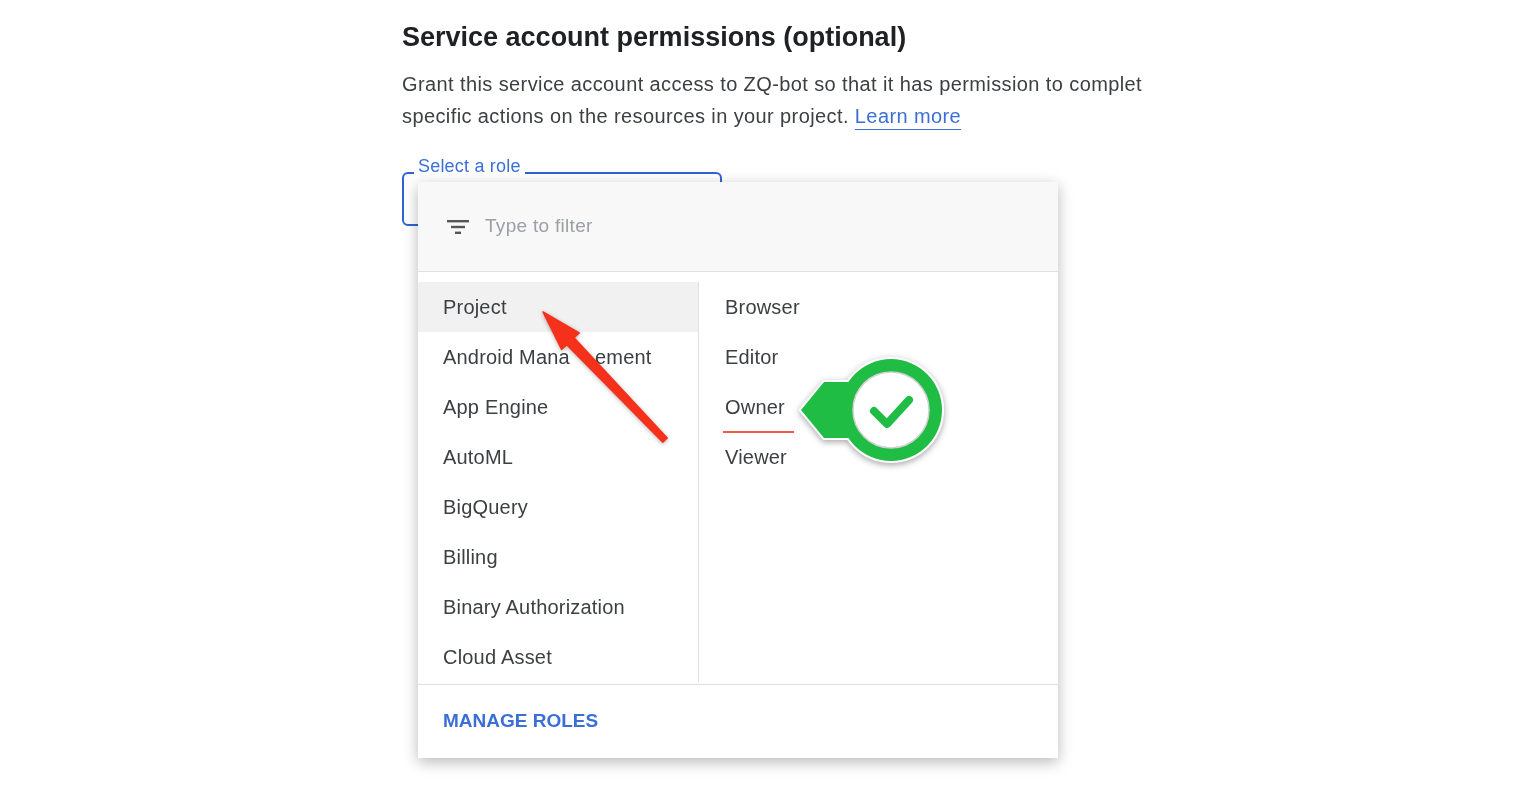  I want to click on role-option: Editor, so click(878, 357).